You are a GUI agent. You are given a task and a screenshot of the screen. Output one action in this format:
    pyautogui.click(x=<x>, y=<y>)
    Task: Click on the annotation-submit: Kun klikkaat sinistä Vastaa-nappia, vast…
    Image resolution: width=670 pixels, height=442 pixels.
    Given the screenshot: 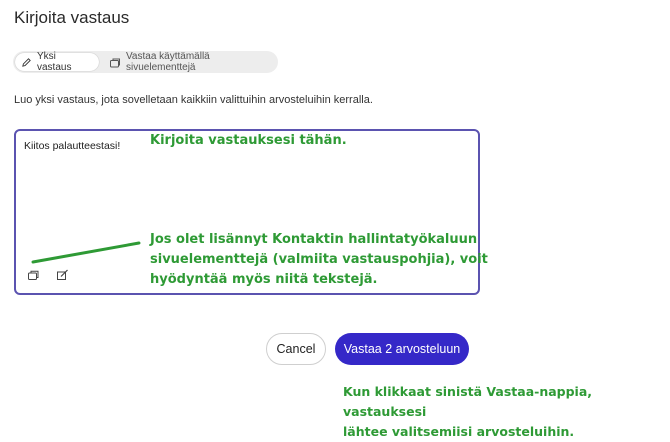 What is the action you would take?
    pyautogui.click(x=506, y=412)
    